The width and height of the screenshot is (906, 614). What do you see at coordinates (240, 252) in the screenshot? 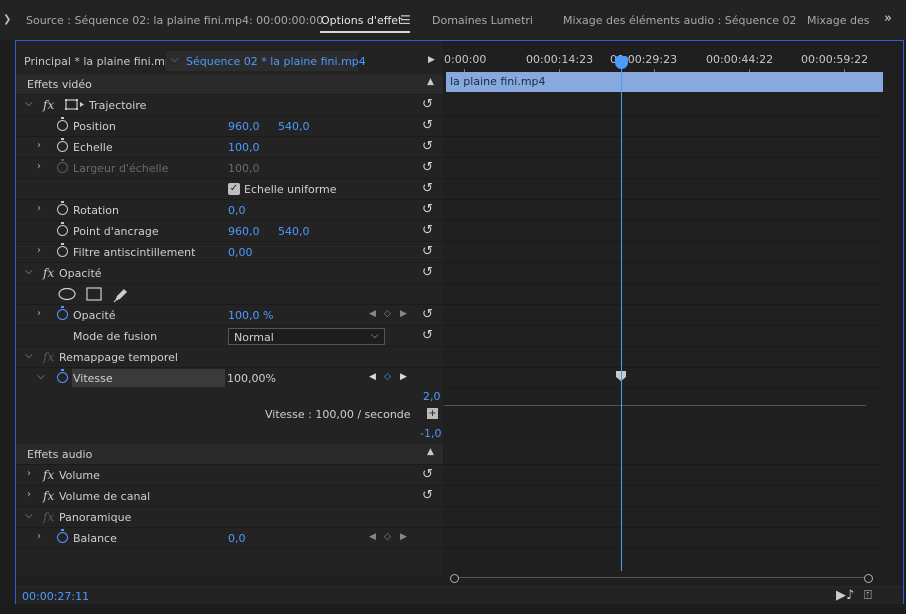
I see `anti-flicker-value: 0,00` at bounding box center [240, 252].